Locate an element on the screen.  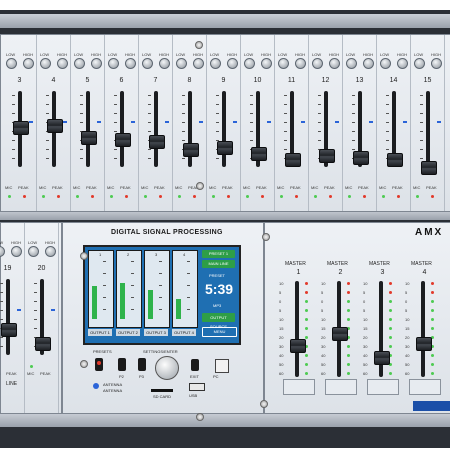
channel-strip: LOW HIGH 3 MIC PEAK is located at coordinates (20, 123).